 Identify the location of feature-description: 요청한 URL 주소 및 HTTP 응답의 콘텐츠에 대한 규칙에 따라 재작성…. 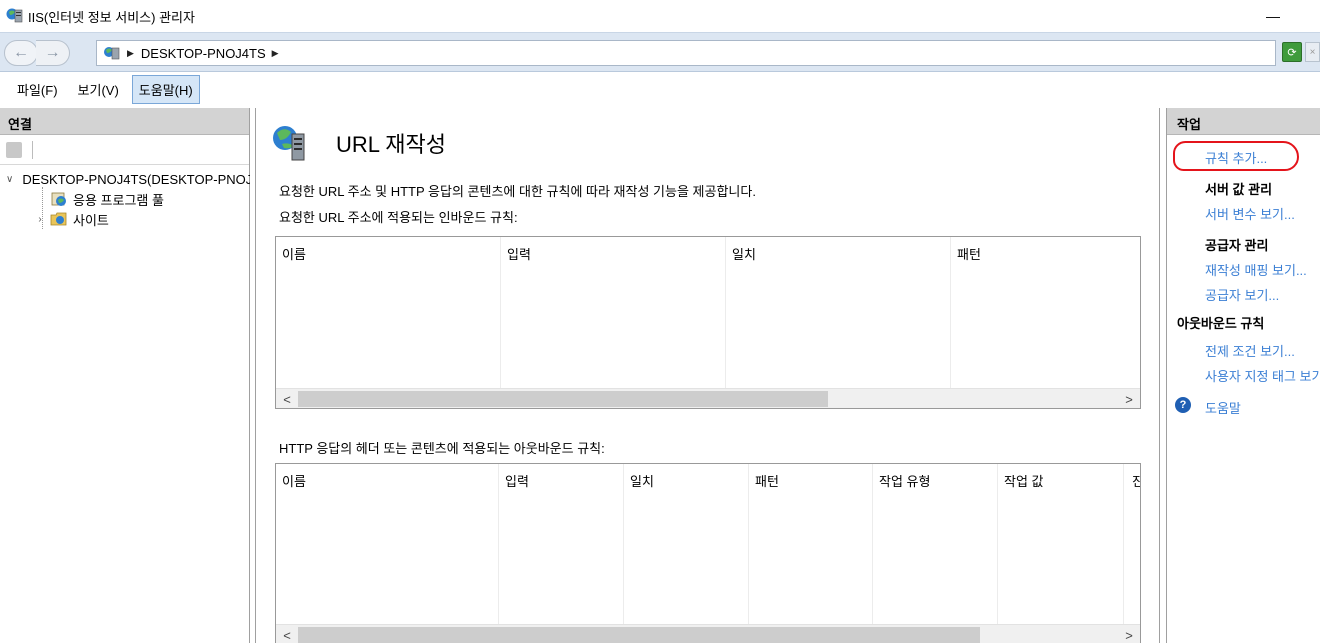
(517, 191).